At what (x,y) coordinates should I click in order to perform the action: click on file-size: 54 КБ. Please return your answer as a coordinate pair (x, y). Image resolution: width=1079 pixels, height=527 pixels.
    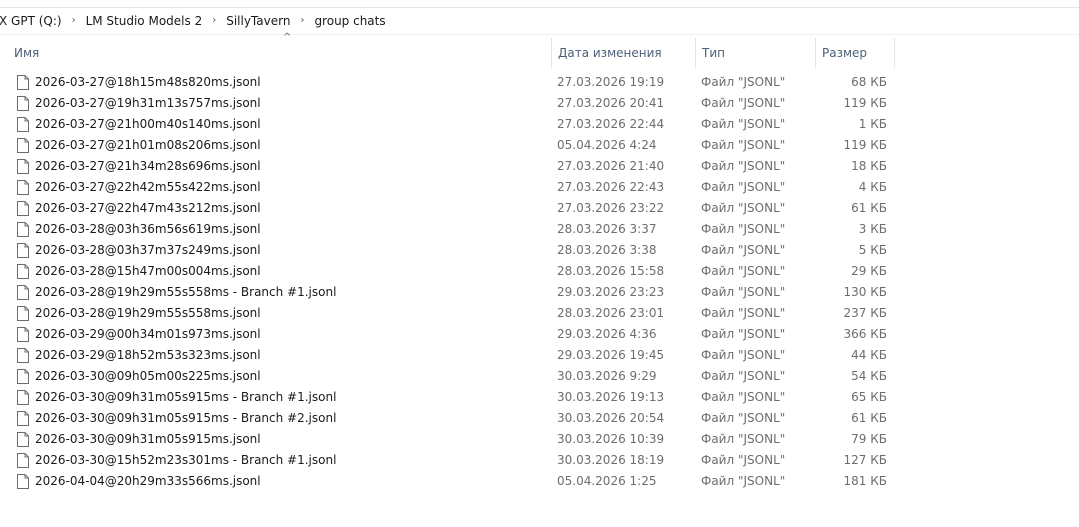
    Looking at the image, I should click on (869, 376).